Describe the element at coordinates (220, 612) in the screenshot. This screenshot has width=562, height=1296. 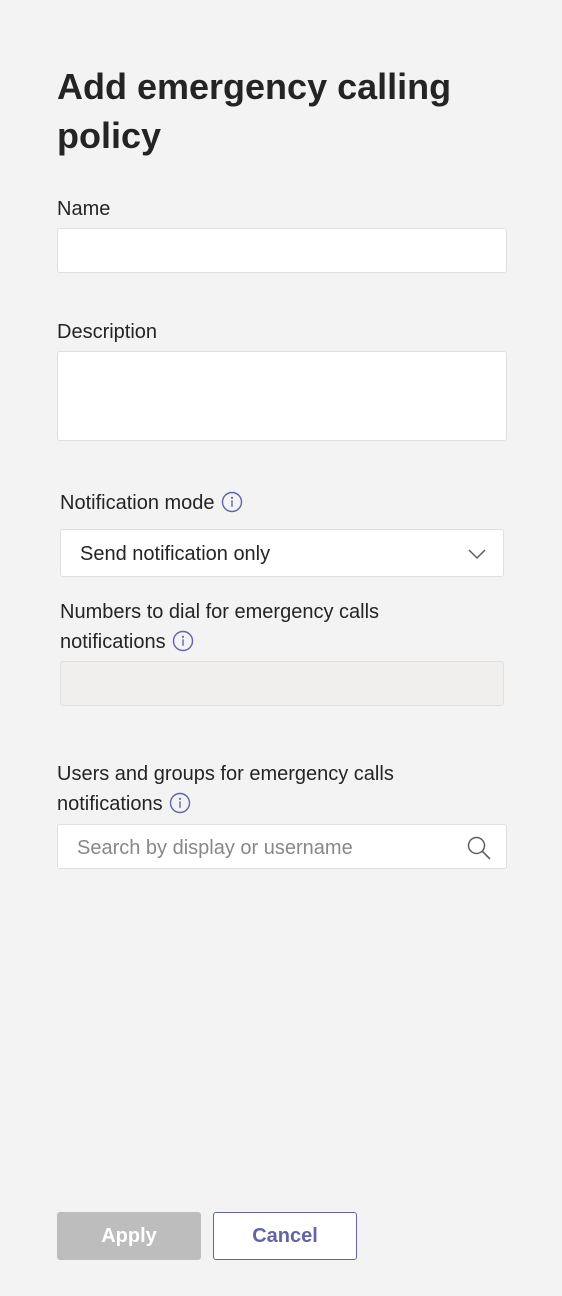
I see `numbers-to-dial-label-line1: Numbers to dial for emergency calls` at that location.